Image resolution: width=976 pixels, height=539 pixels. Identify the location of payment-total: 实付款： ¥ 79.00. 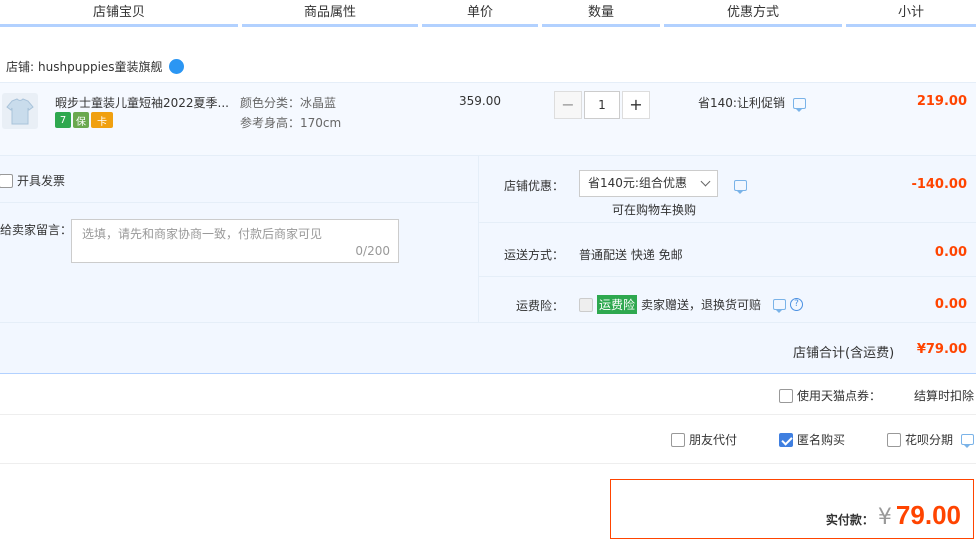
(893, 515).